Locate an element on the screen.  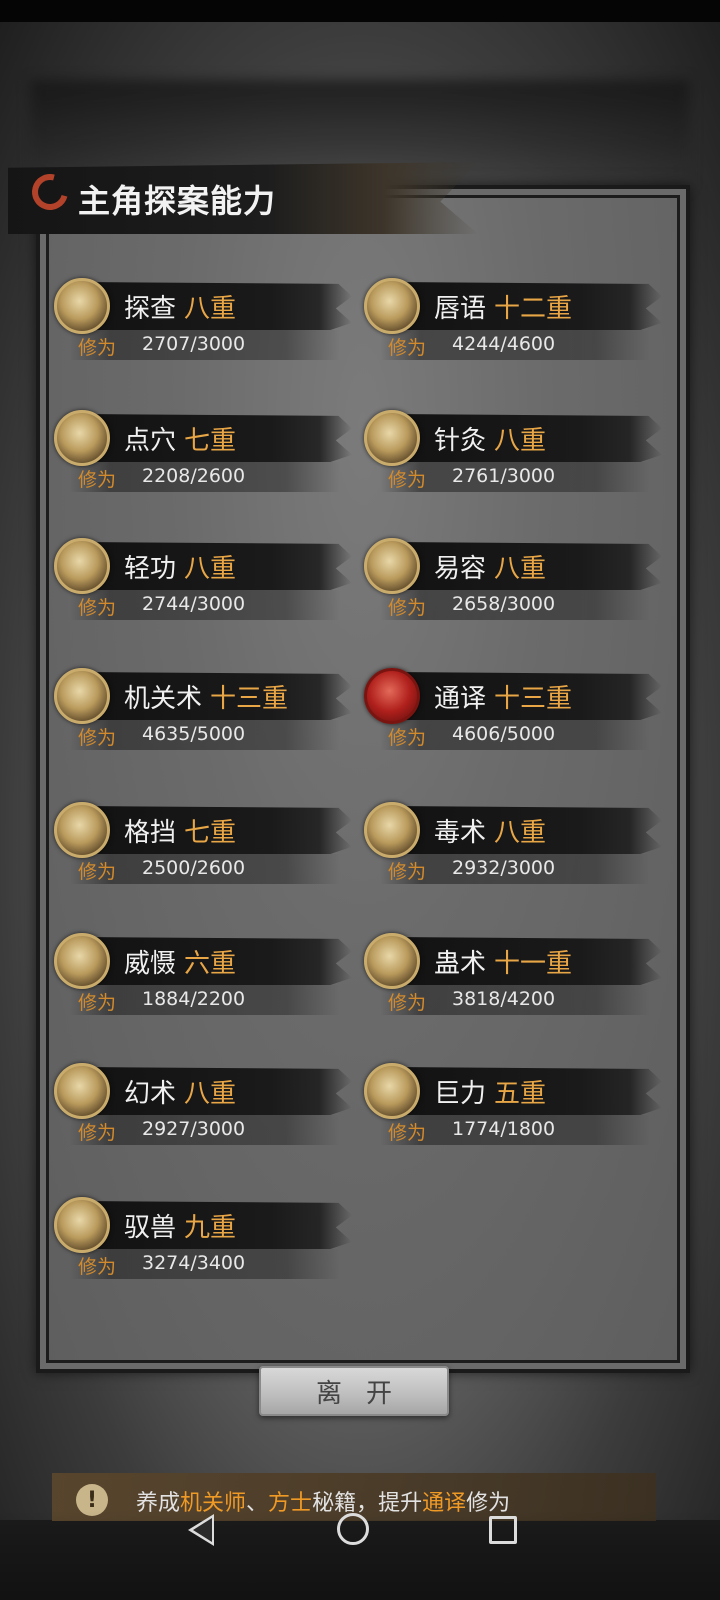
status-bar is located at coordinates (360, 11).